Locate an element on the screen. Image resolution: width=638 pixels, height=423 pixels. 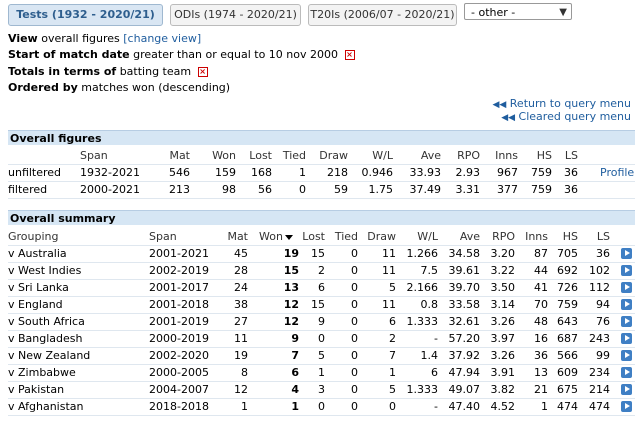
tab-odis: ODIs (1974 - 2020/21) is located at coordinates (235, 15).